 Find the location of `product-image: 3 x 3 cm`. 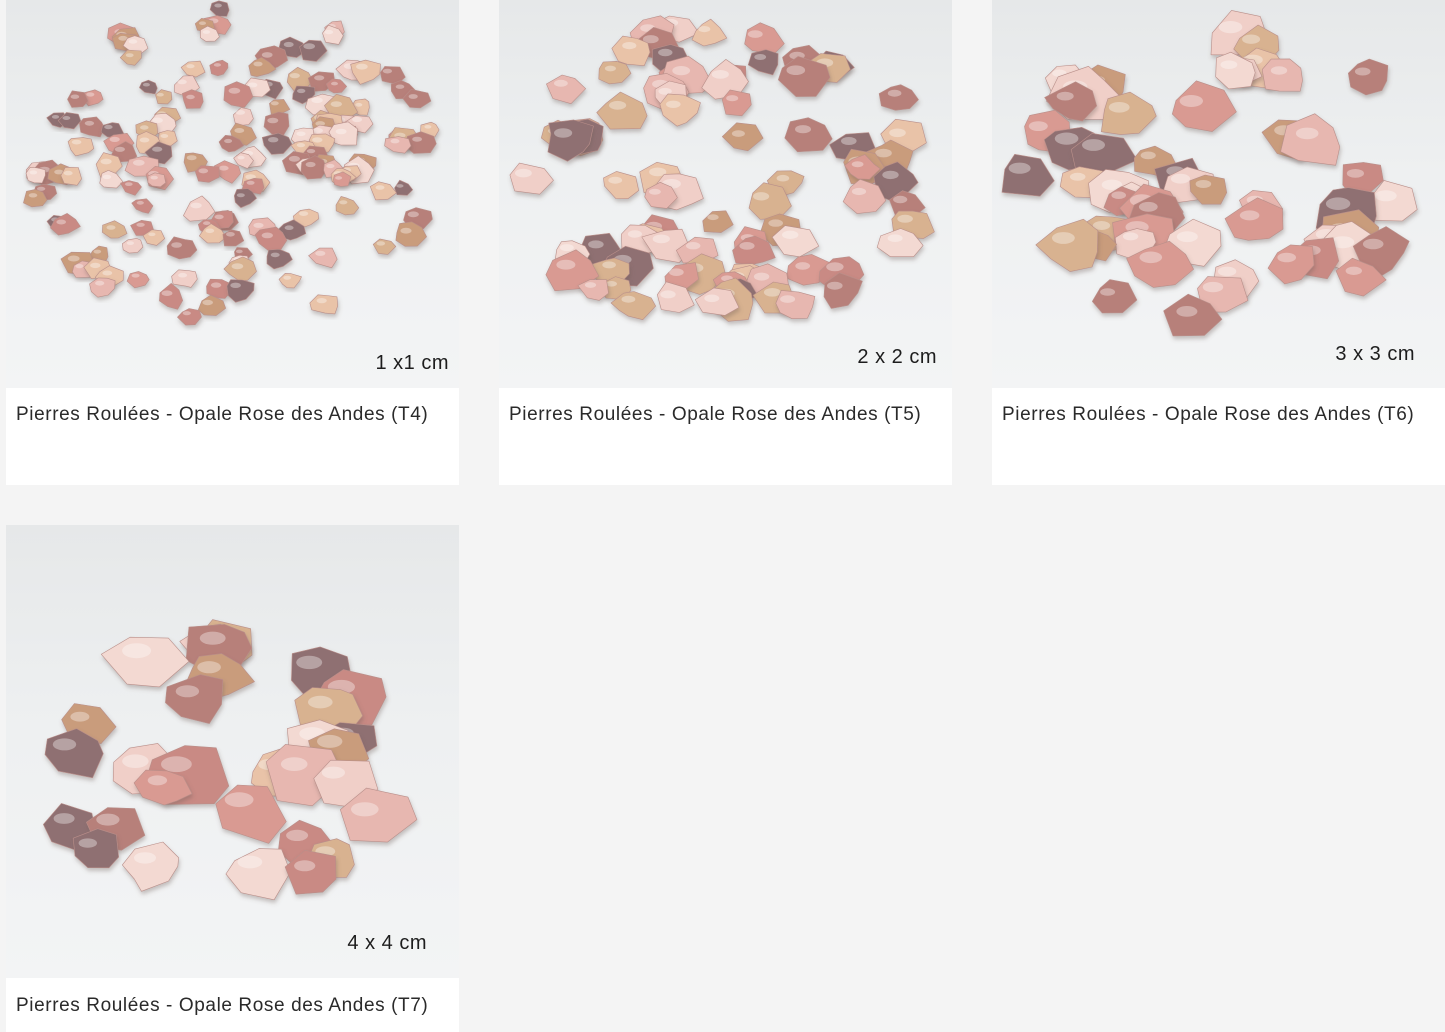

product-image: 3 x 3 cm is located at coordinates (1218, 194).